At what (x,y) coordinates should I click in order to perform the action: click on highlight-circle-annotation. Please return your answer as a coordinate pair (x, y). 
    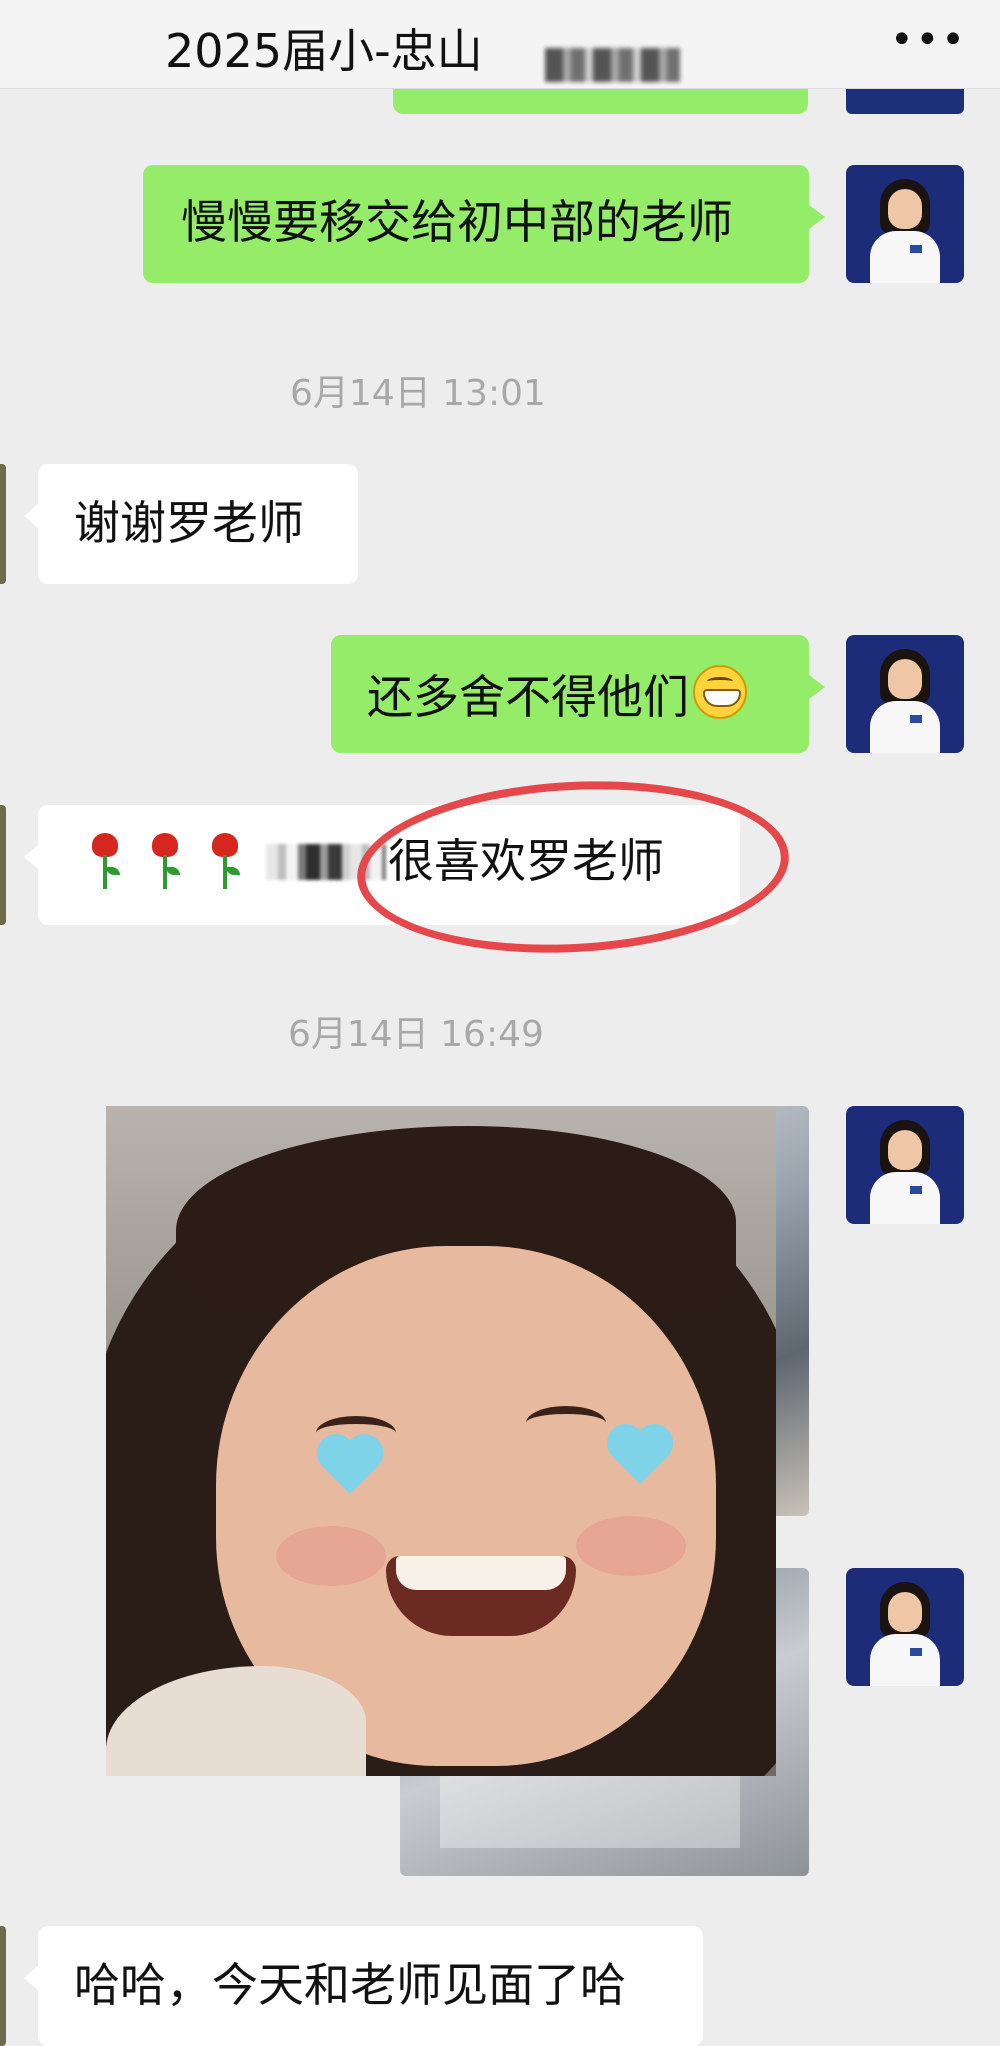
    Looking at the image, I should click on (573, 867).